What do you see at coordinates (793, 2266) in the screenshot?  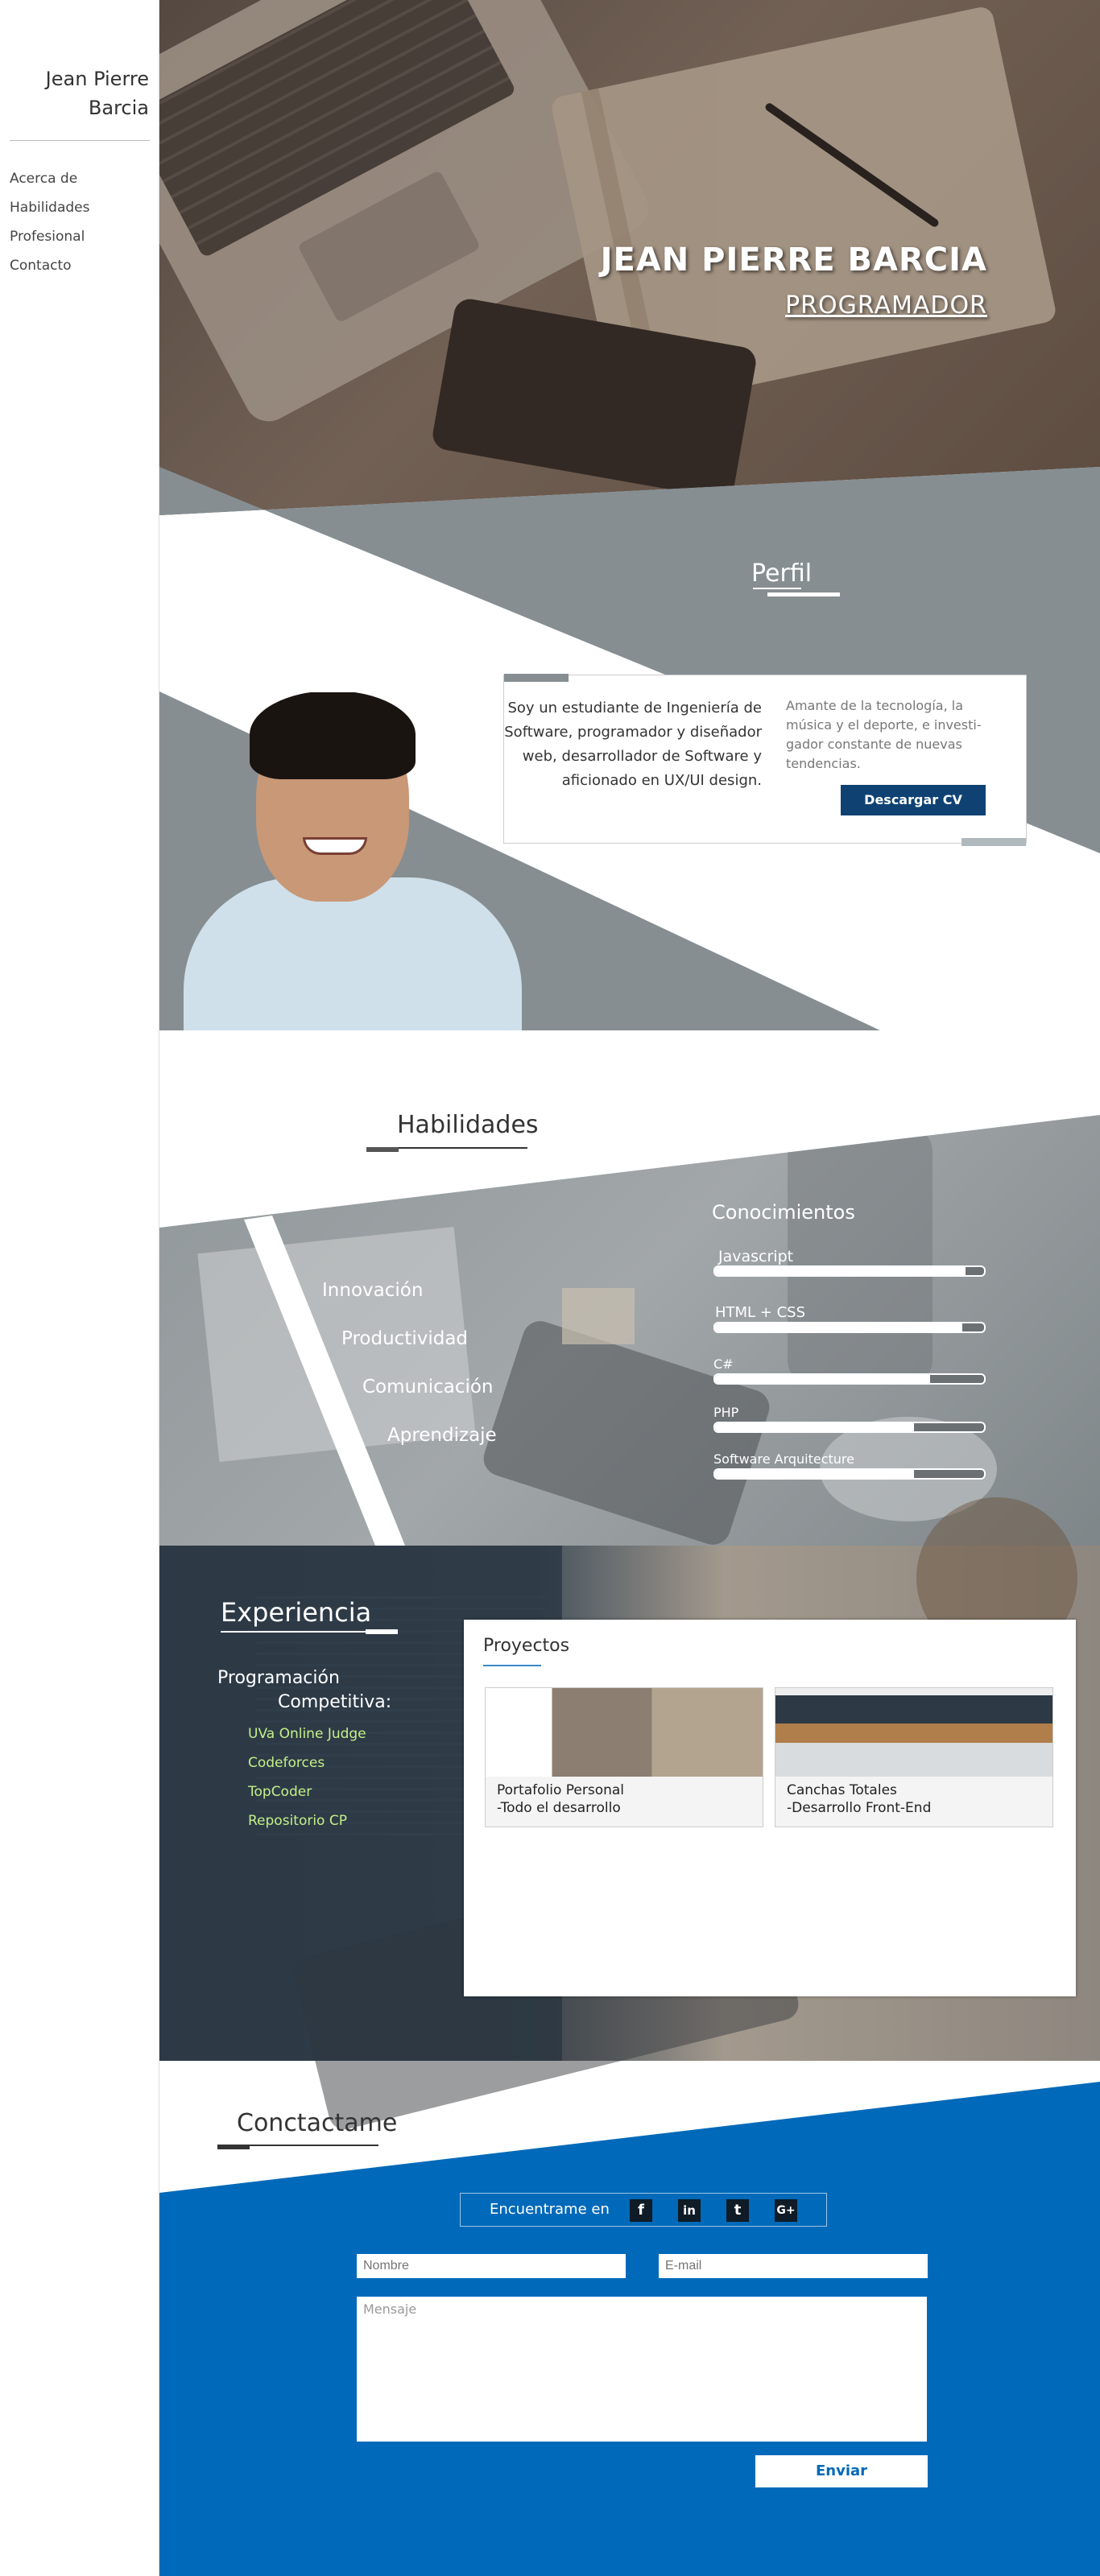 I see `email-field` at bounding box center [793, 2266].